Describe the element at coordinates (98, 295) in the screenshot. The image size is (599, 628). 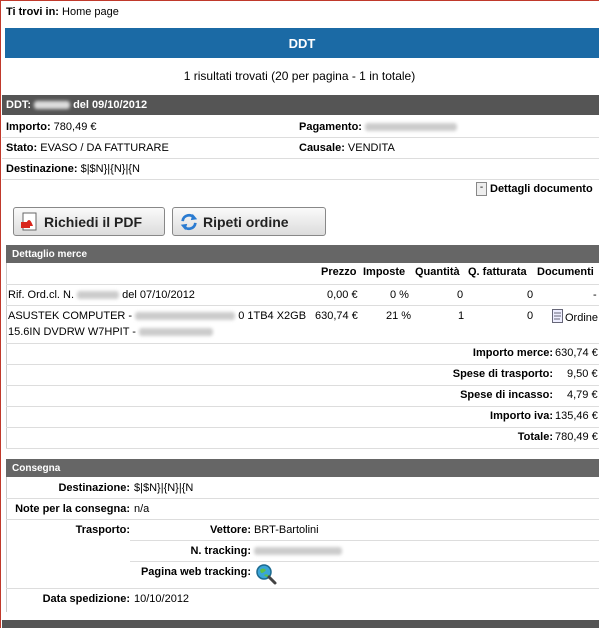
I see `order-number-redacted` at that location.